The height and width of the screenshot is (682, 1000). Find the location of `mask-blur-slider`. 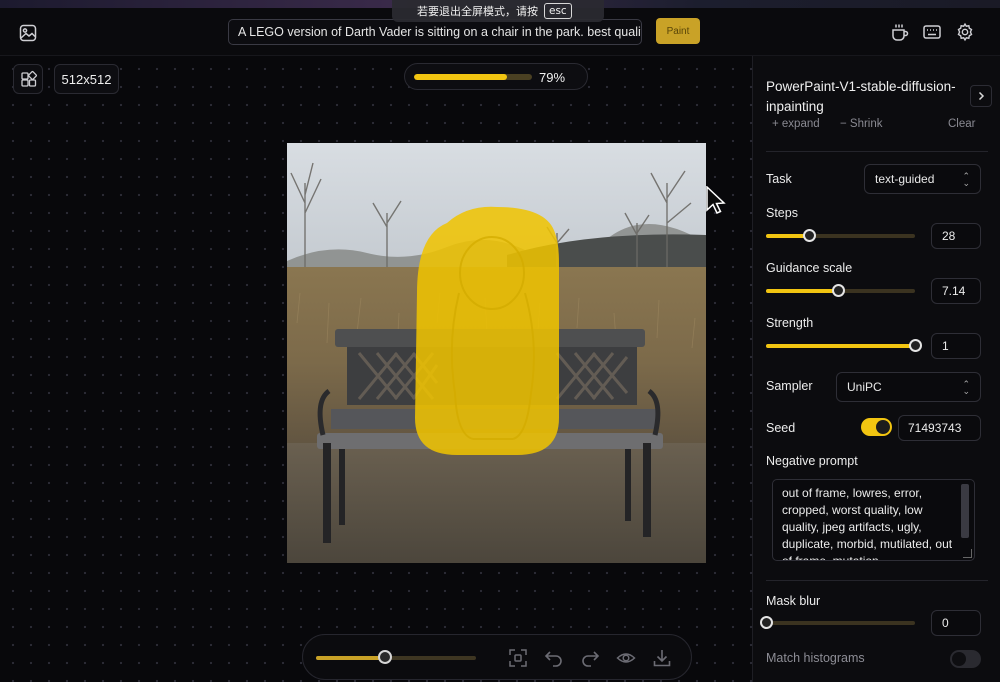

mask-blur-slider is located at coordinates (837, 622).